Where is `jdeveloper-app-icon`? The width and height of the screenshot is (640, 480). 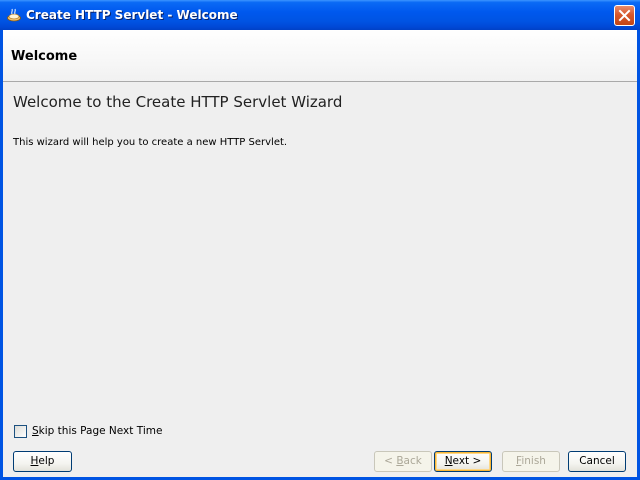 jdeveloper-app-icon is located at coordinates (14, 15).